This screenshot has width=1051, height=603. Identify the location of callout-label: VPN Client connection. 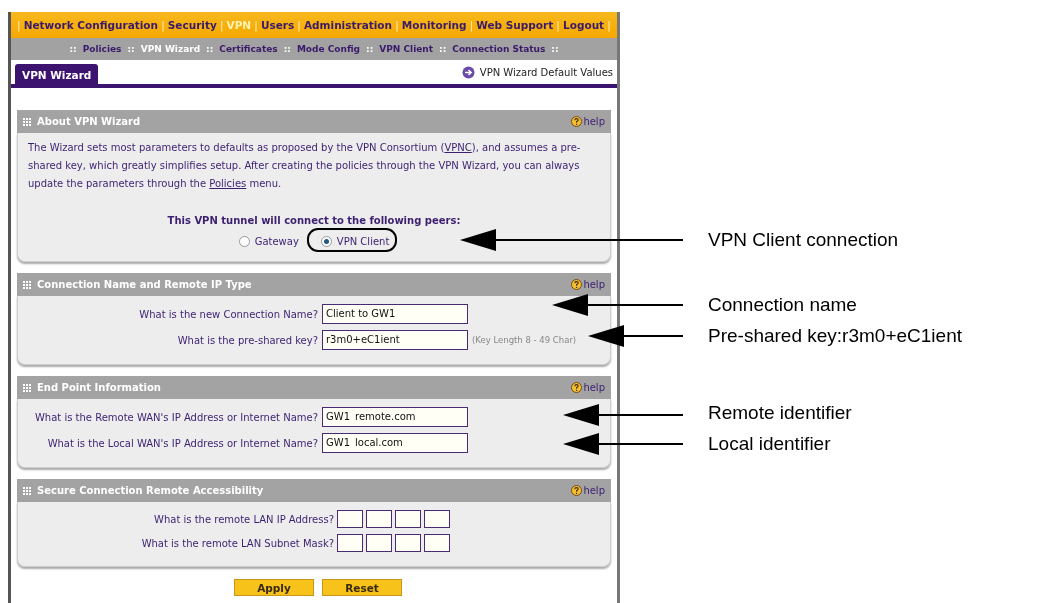
(803, 240).